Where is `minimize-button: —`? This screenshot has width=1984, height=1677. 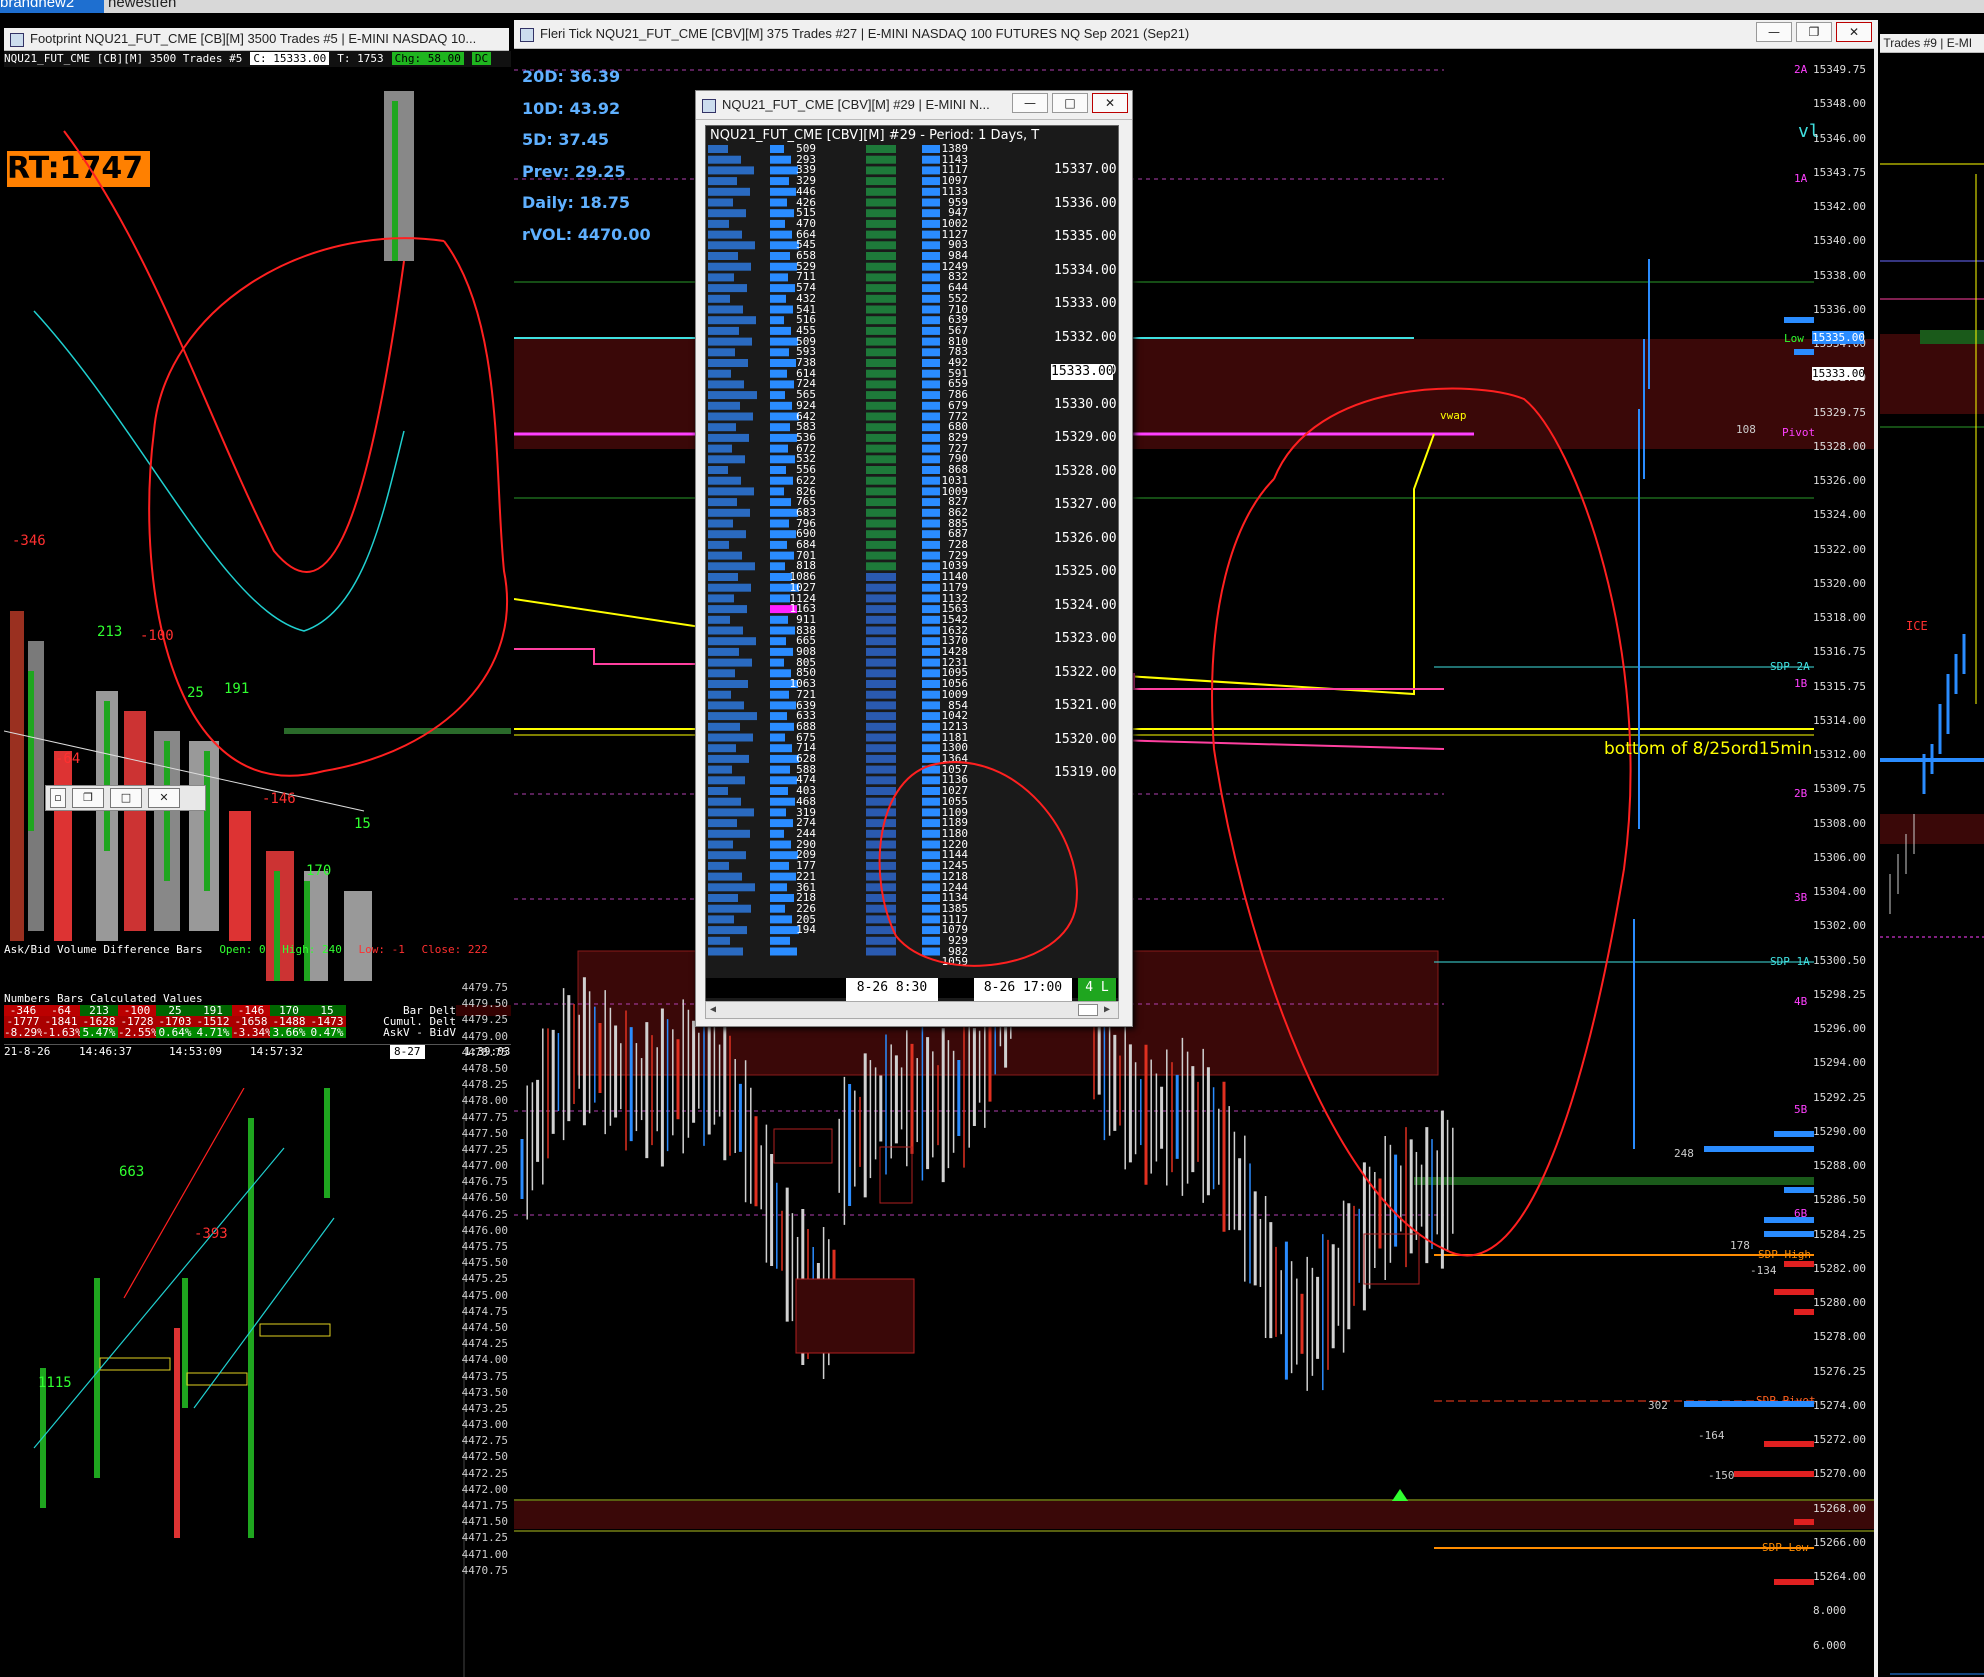 minimize-button: — is located at coordinates (1774, 32).